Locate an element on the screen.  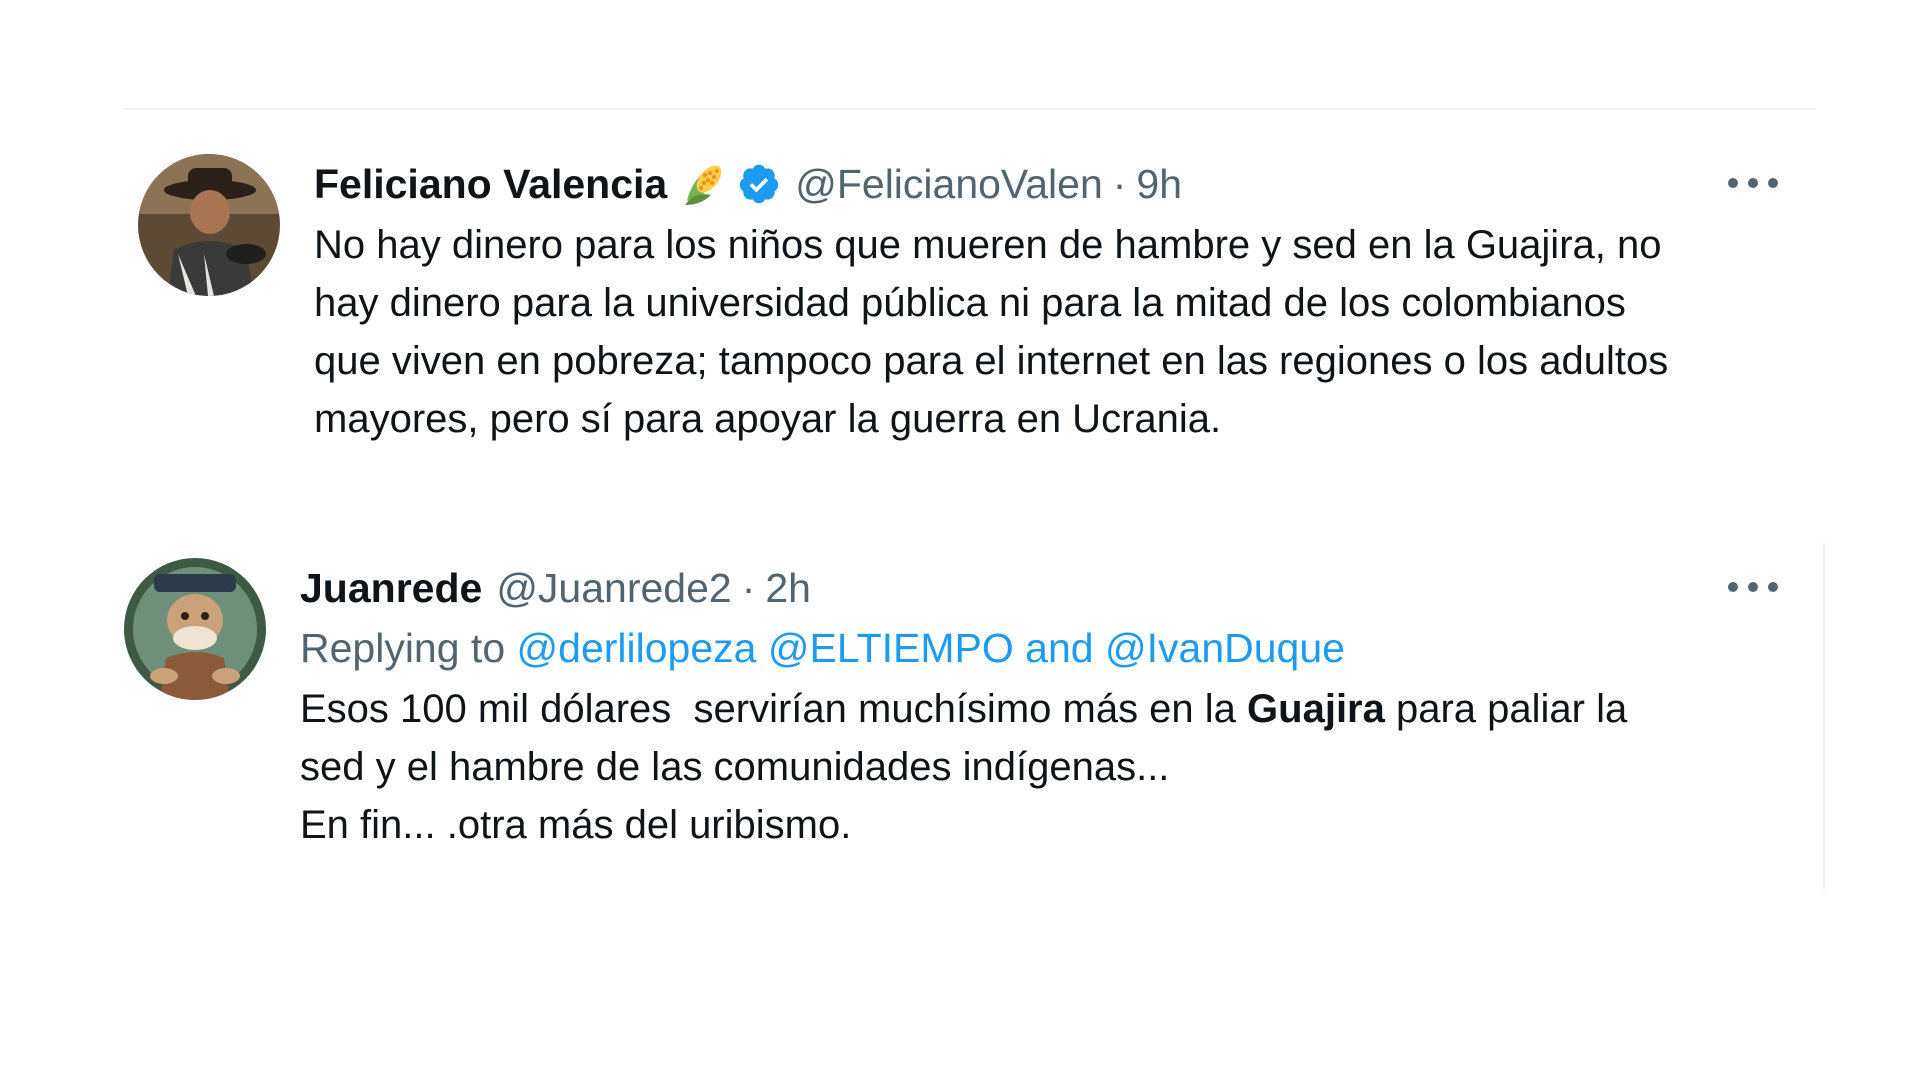
replying-to-label: Replying to is located at coordinates (403, 648).